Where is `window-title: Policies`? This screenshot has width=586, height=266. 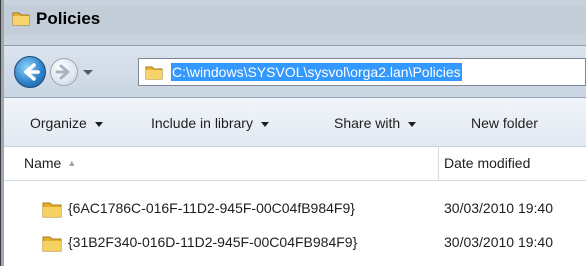
window-title: Policies is located at coordinates (68, 18).